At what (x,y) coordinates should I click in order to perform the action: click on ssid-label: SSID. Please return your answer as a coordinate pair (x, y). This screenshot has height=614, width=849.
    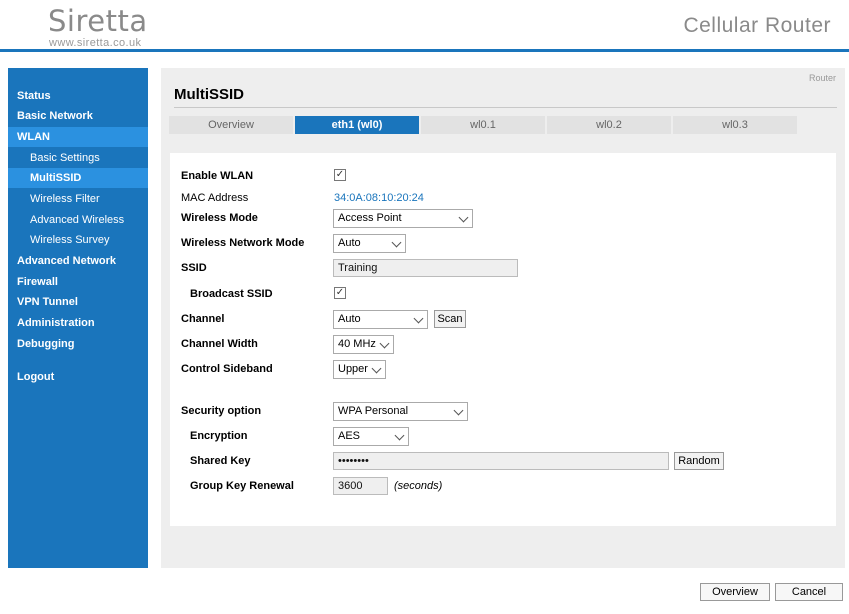
    Looking at the image, I should click on (194, 268).